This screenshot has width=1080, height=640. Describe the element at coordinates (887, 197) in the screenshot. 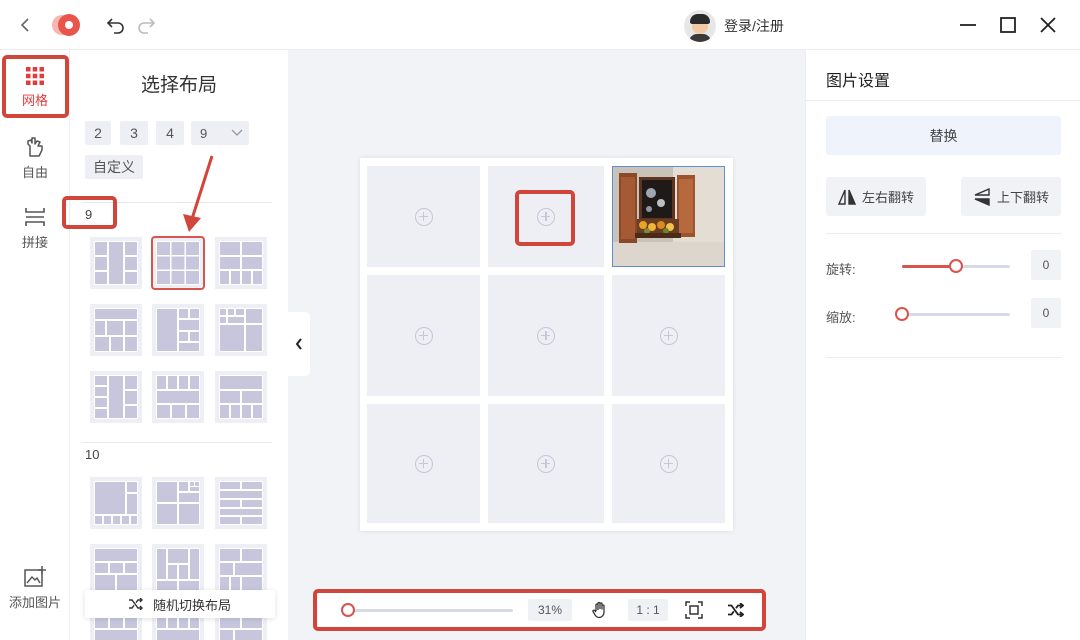

I see `flip-horizontal-label: 左右翻转` at that location.